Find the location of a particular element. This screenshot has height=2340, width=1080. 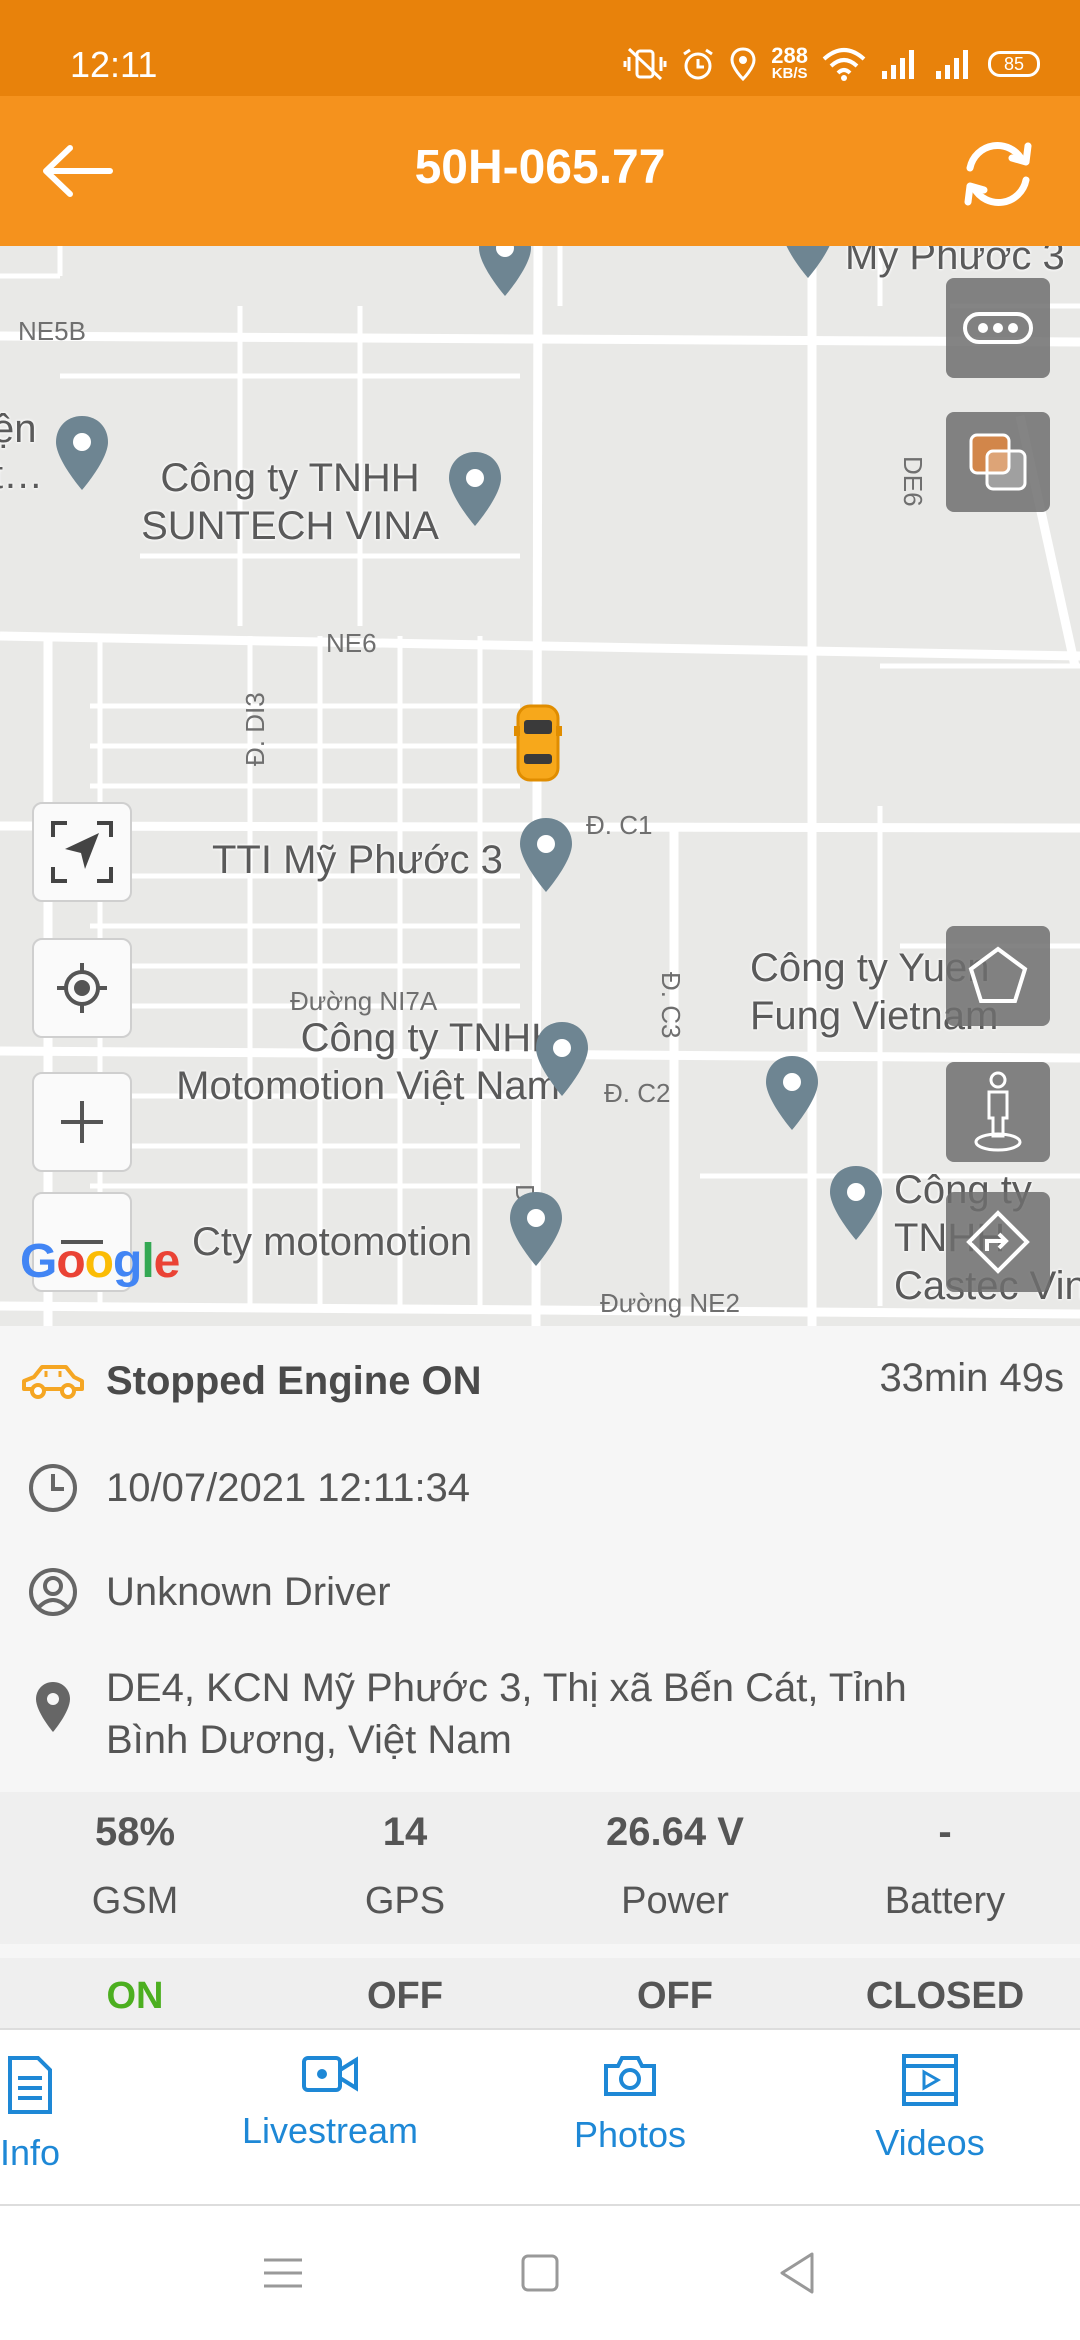

state-io-2: OFF is located at coordinates (405, 1996).